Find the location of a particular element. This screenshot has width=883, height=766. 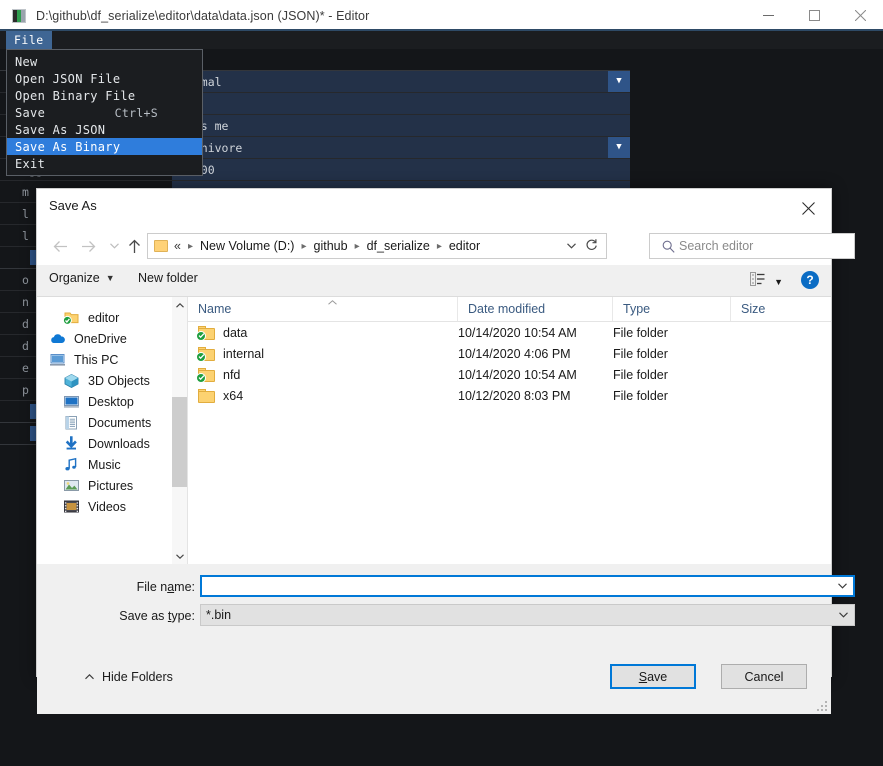

search-placeholder: Search editor is located at coordinates (716, 246).